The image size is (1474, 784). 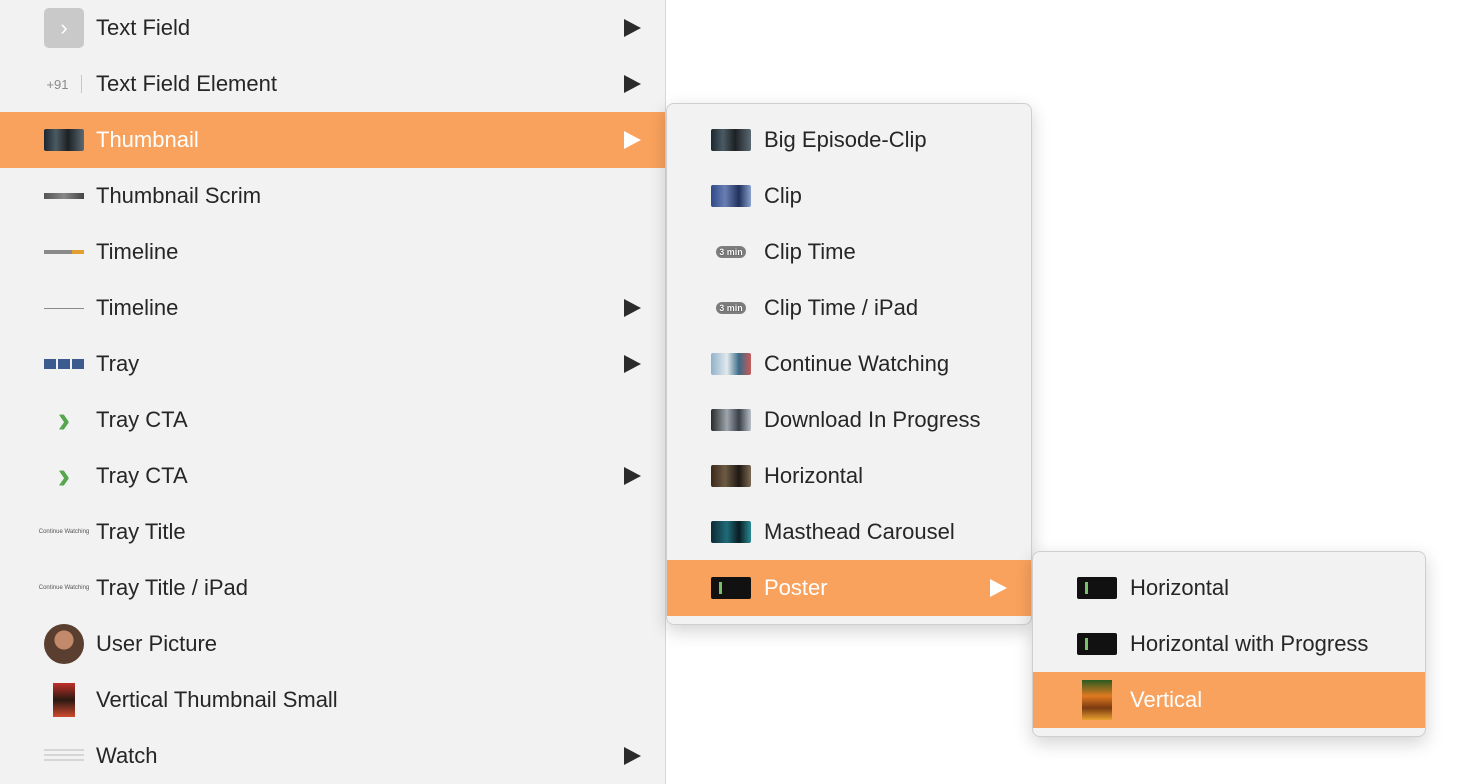 I want to click on menu-item-label: Continue Watching, so click(x=857, y=363).